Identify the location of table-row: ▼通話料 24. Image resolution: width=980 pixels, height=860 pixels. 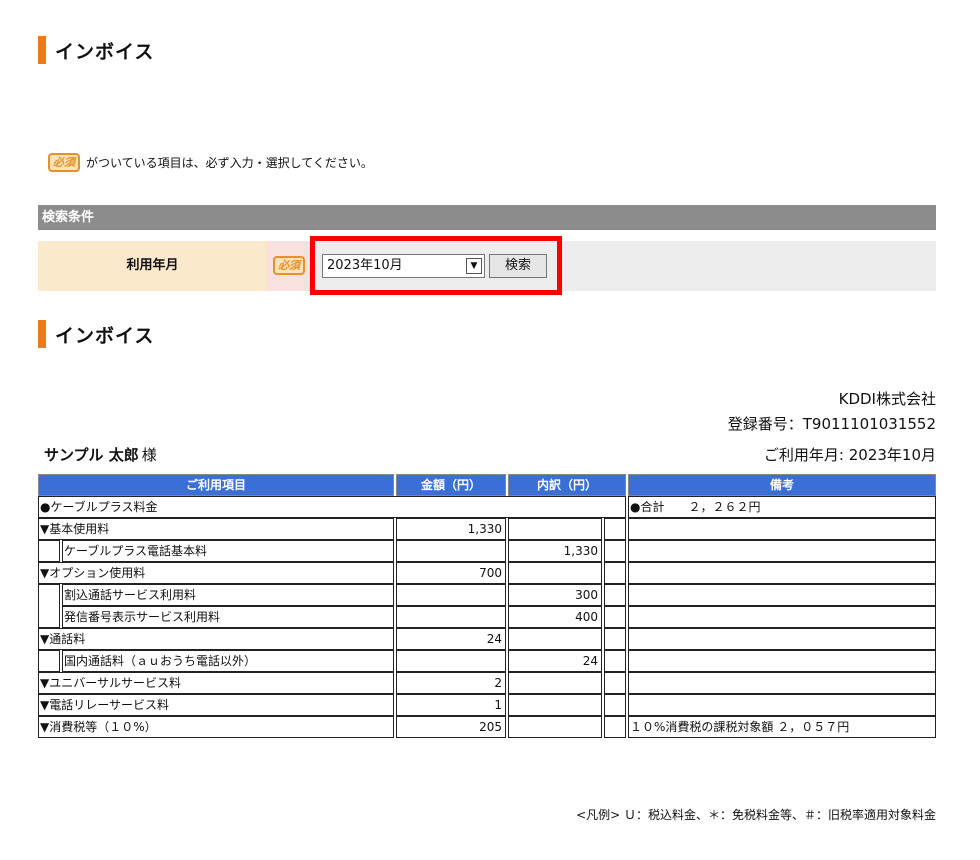
(487, 639).